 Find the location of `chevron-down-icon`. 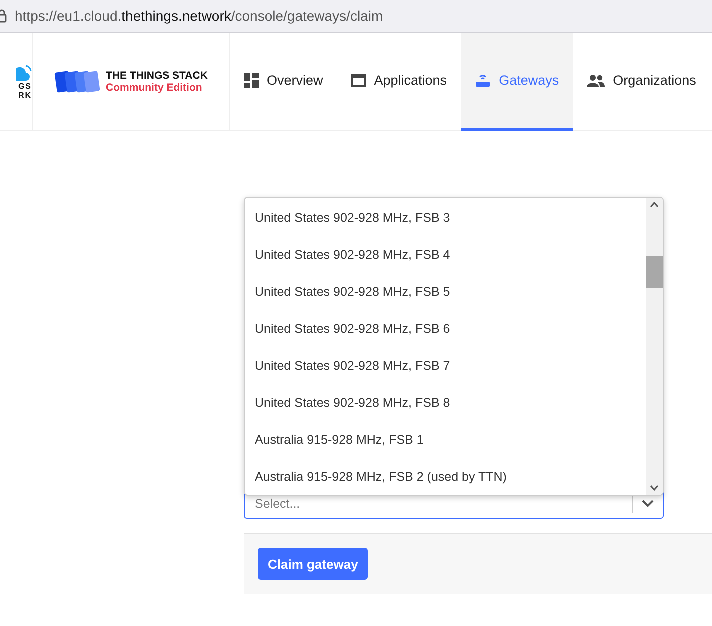

chevron-down-icon is located at coordinates (648, 504).